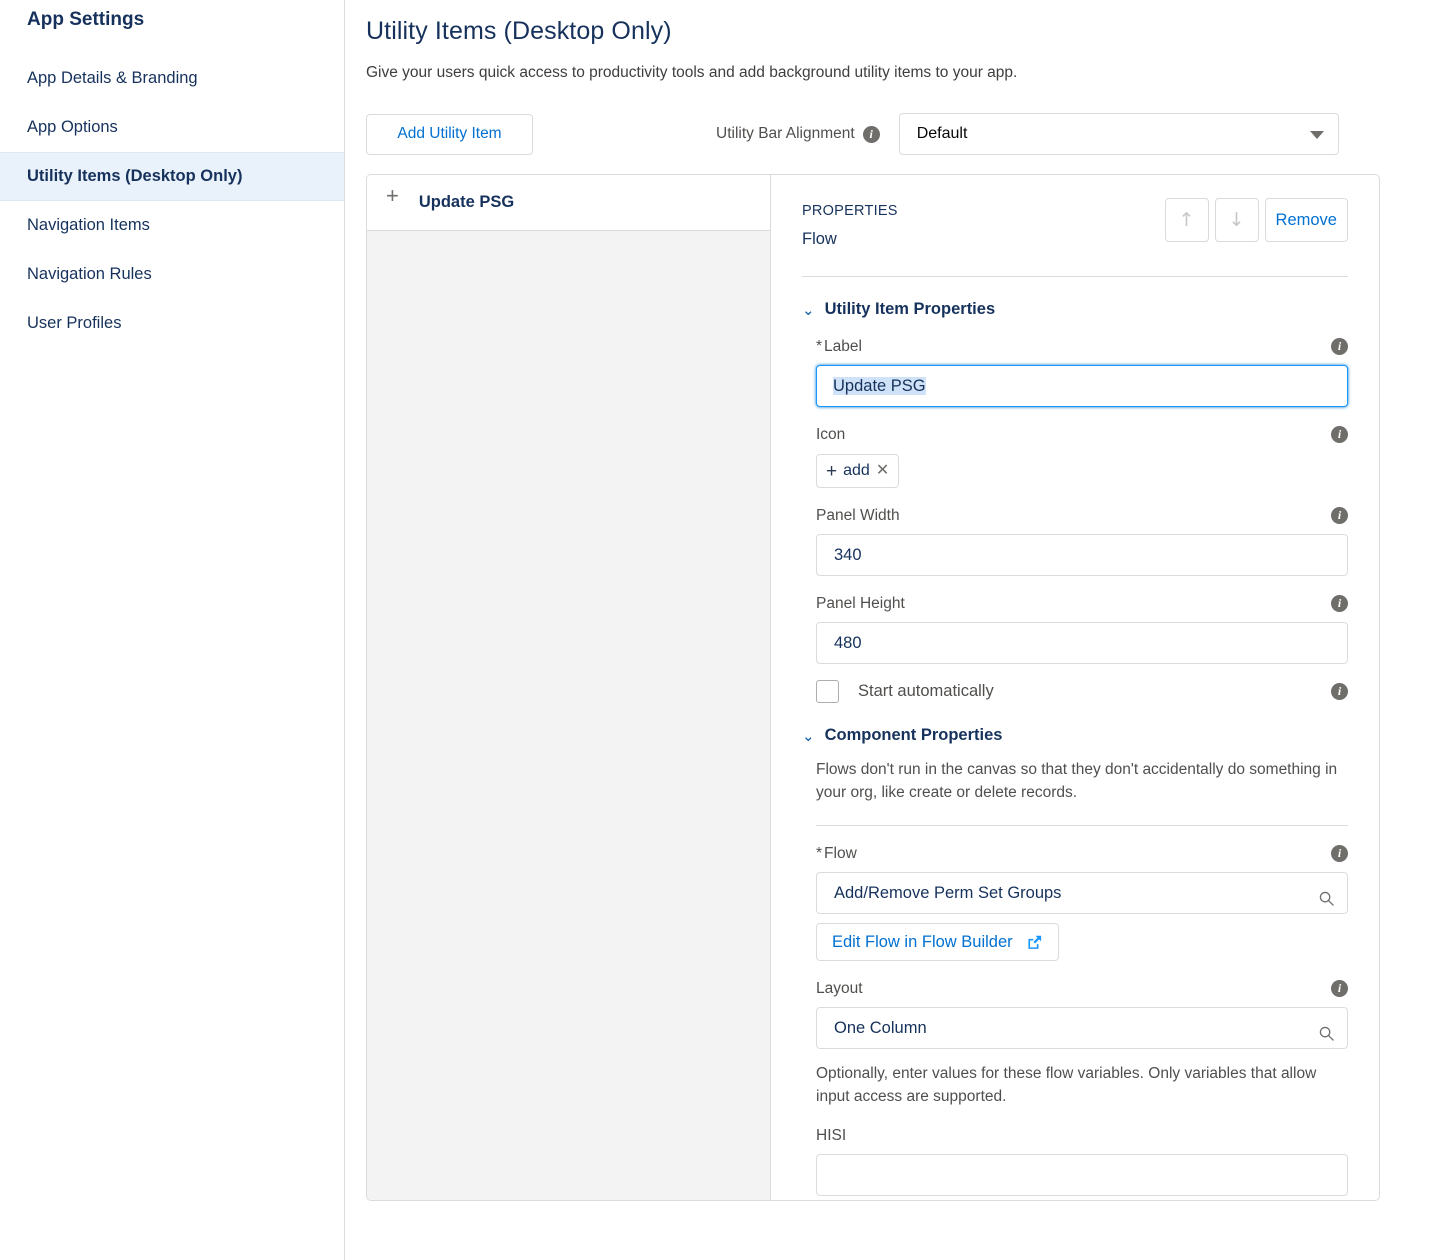 The width and height of the screenshot is (1436, 1260). Describe the element at coordinates (1236, 220) in the screenshot. I see `move-down-button: ↓` at that location.